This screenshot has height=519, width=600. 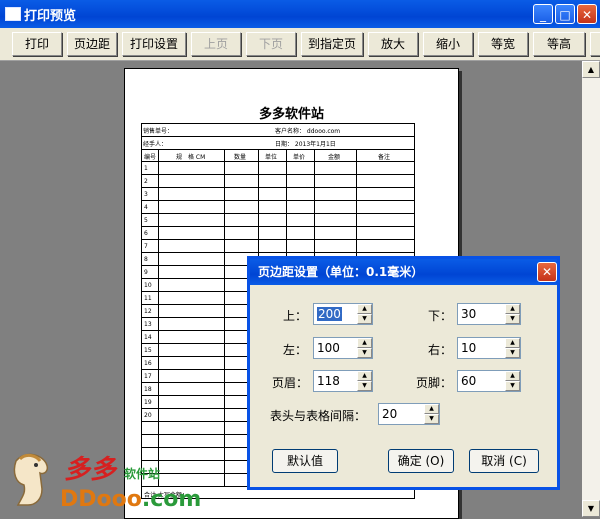 I want to click on report-title: 多多软件站, so click(x=291, y=114).